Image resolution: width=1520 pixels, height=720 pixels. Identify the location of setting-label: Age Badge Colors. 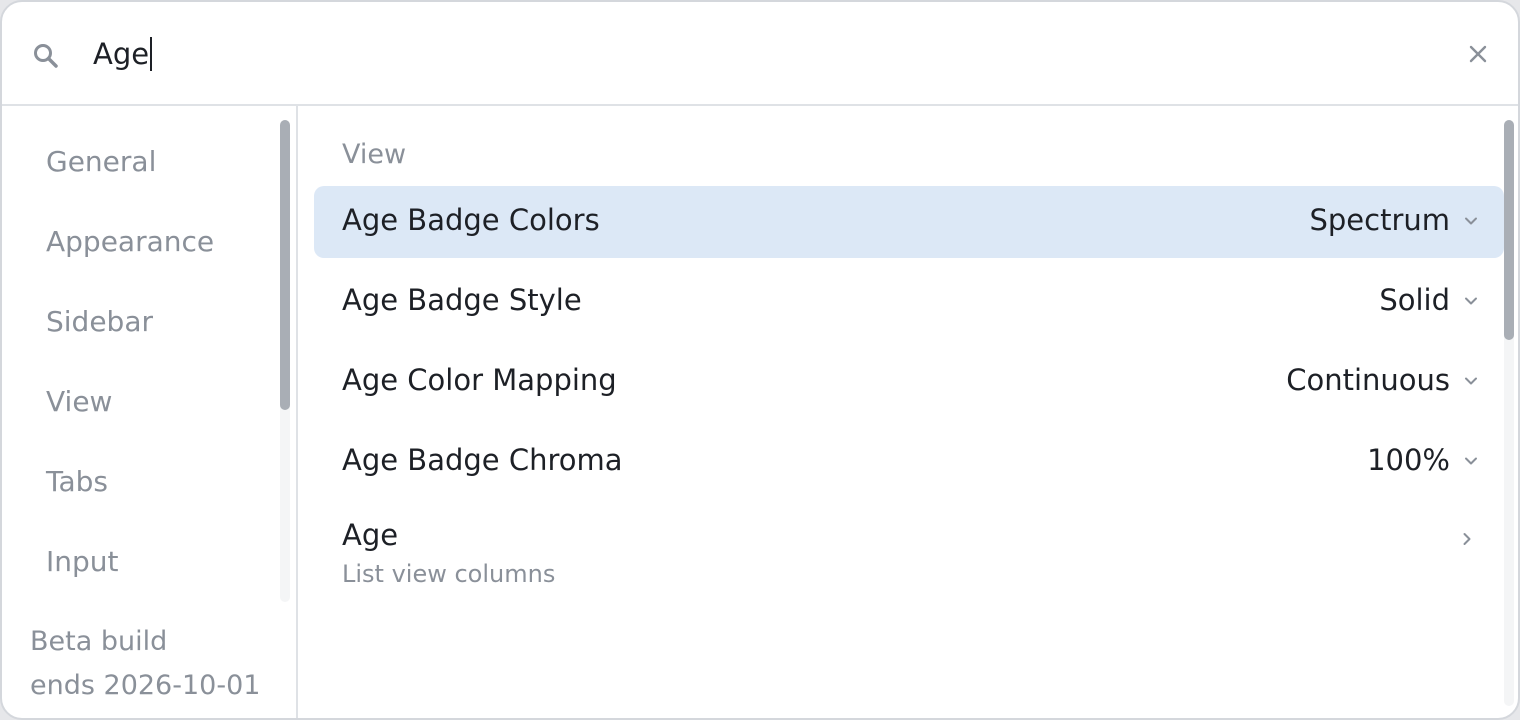
(471, 220).